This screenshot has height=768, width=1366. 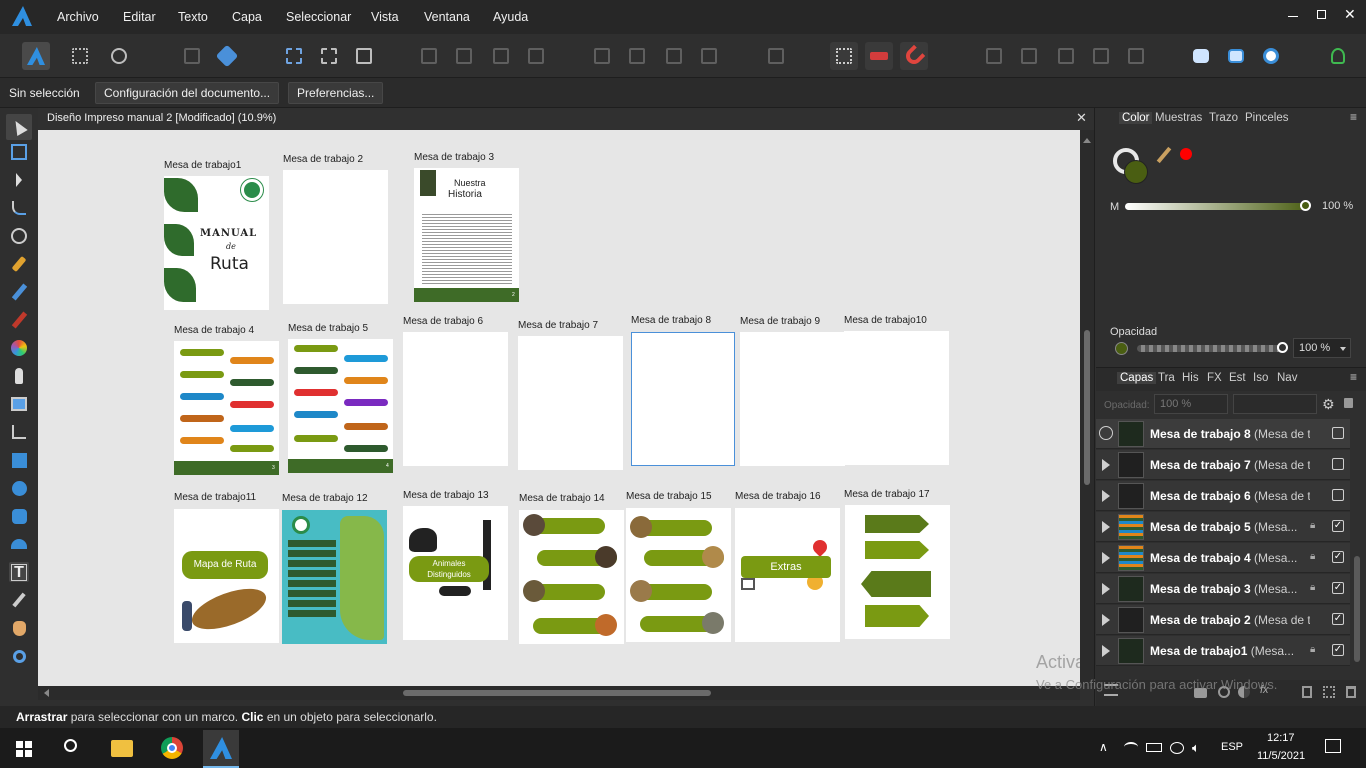 I want to click on layers-scrollbar, so click(x=1357, y=609).